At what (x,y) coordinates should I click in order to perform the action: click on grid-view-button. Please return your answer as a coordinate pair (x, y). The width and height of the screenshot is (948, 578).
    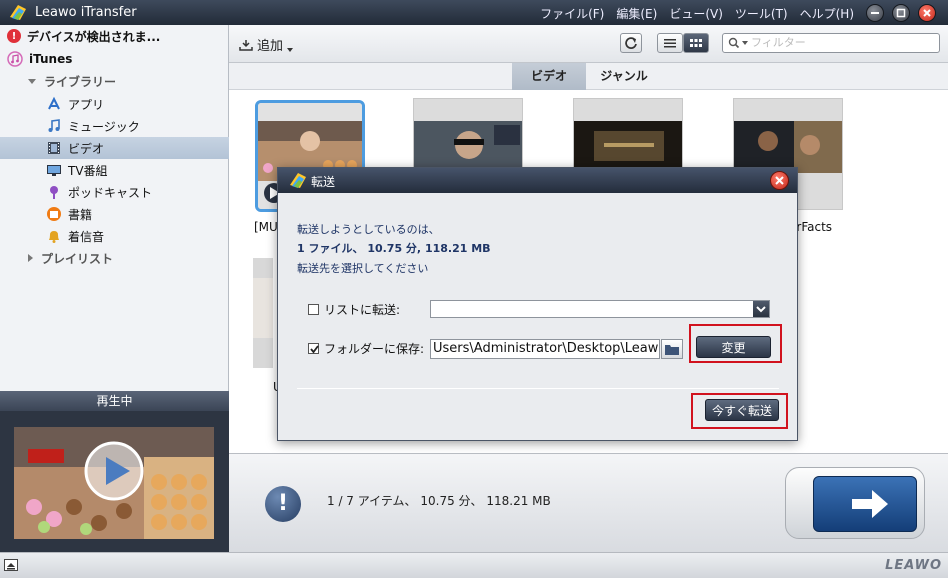
    Looking at the image, I should click on (696, 43).